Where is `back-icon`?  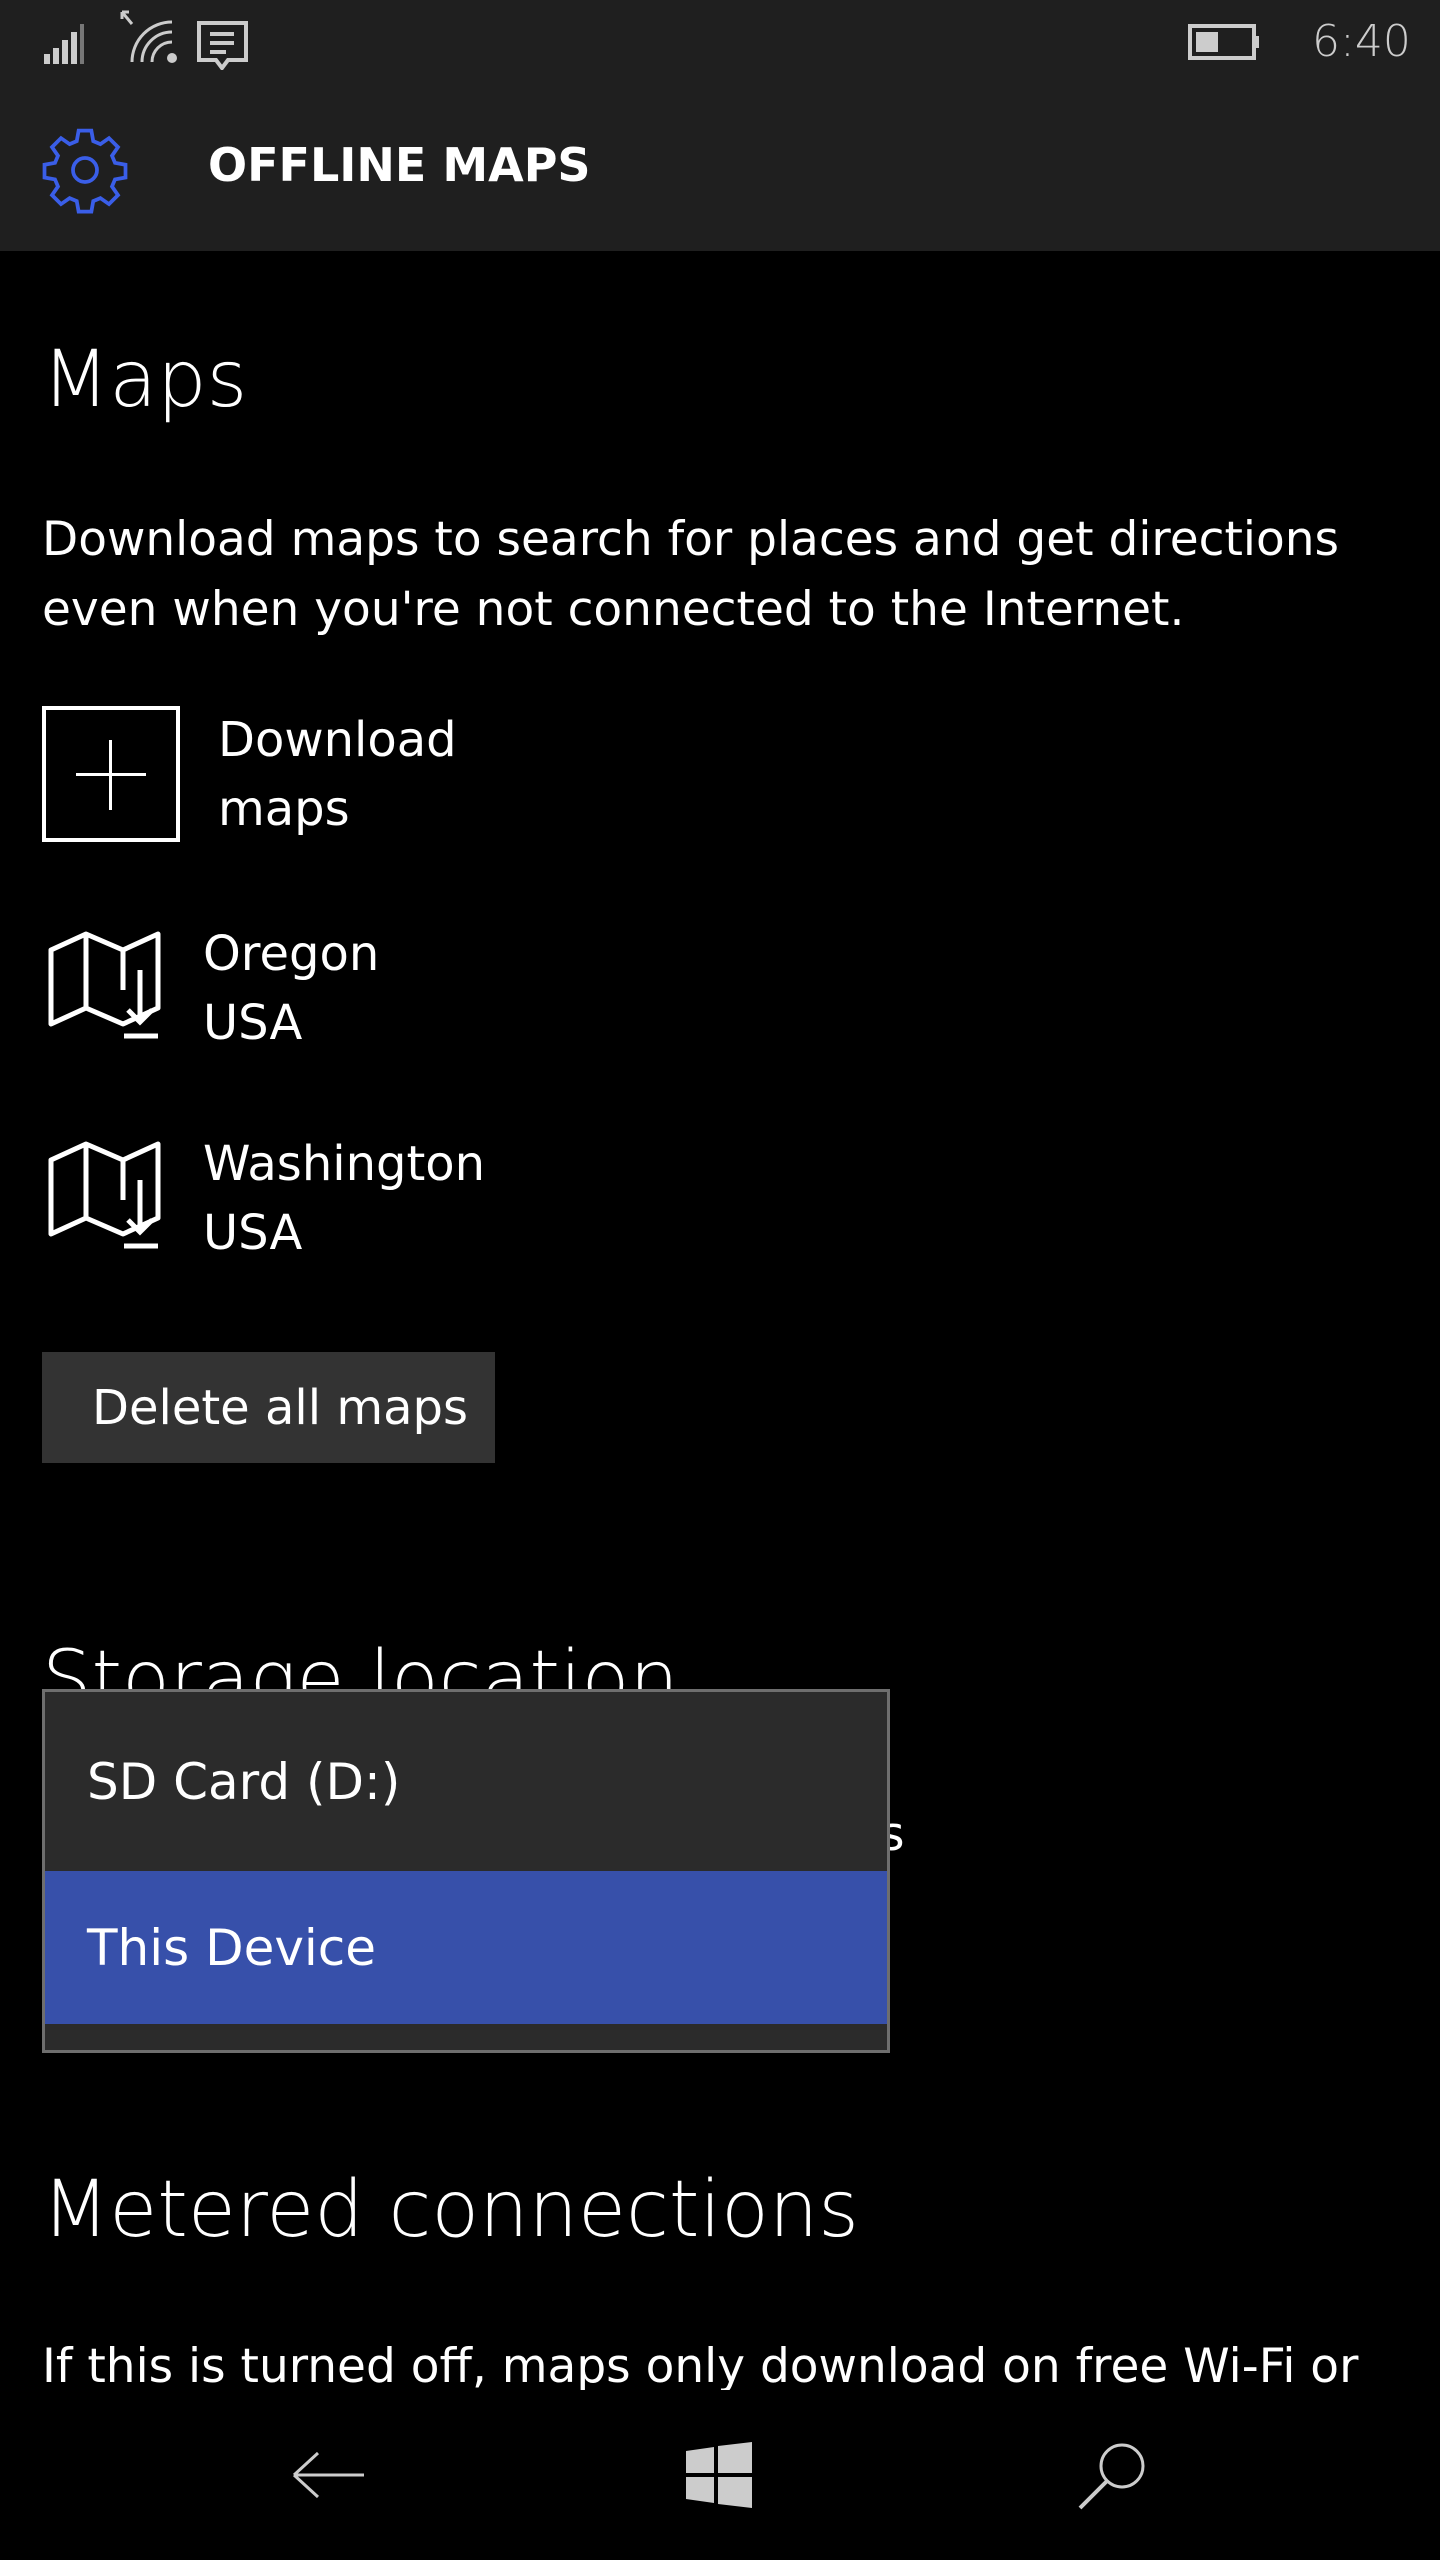 back-icon is located at coordinates (328, 2475).